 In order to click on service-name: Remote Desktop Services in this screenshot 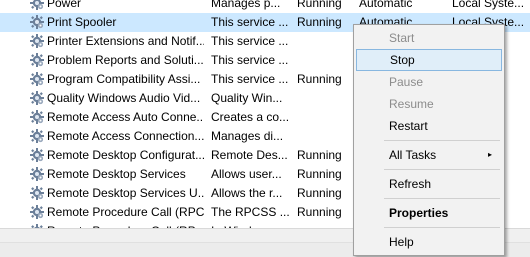, I will do `click(125, 174)`.